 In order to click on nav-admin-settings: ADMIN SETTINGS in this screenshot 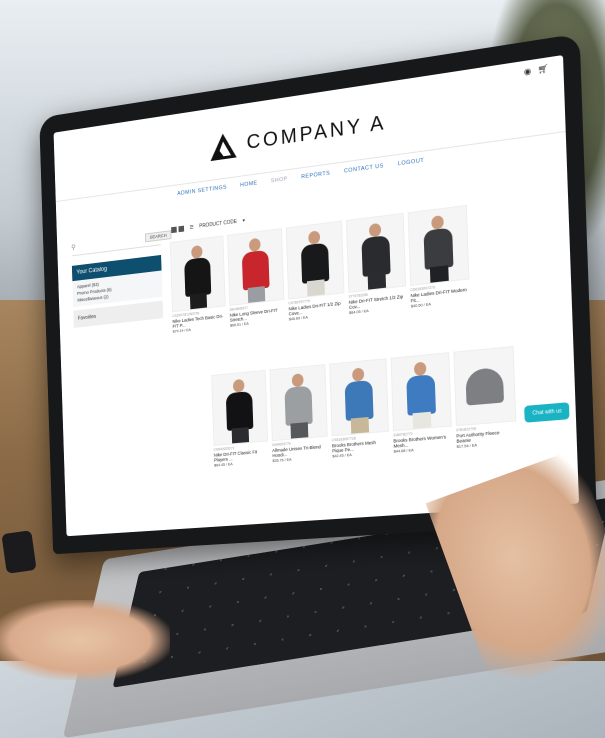, I will do `click(202, 190)`.